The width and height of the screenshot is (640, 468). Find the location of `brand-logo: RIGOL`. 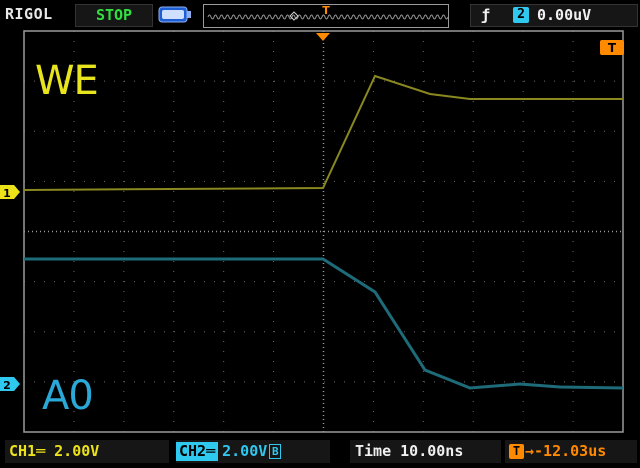

brand-logo: RIGOL is located at coordinates (29, 14).